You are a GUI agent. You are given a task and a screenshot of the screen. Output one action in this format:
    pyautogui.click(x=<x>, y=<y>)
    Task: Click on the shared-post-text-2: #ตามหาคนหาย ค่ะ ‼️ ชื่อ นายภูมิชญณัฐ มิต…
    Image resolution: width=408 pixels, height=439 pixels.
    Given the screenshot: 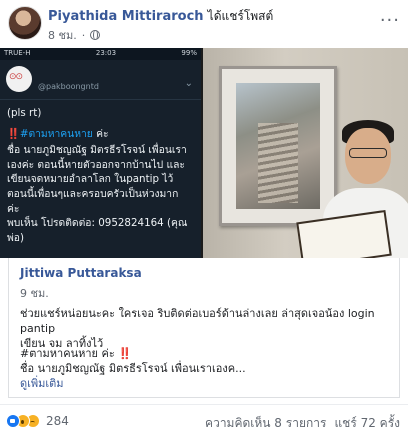 What is the action you would take?
    pyautogui.click(x=206, y=368)
    